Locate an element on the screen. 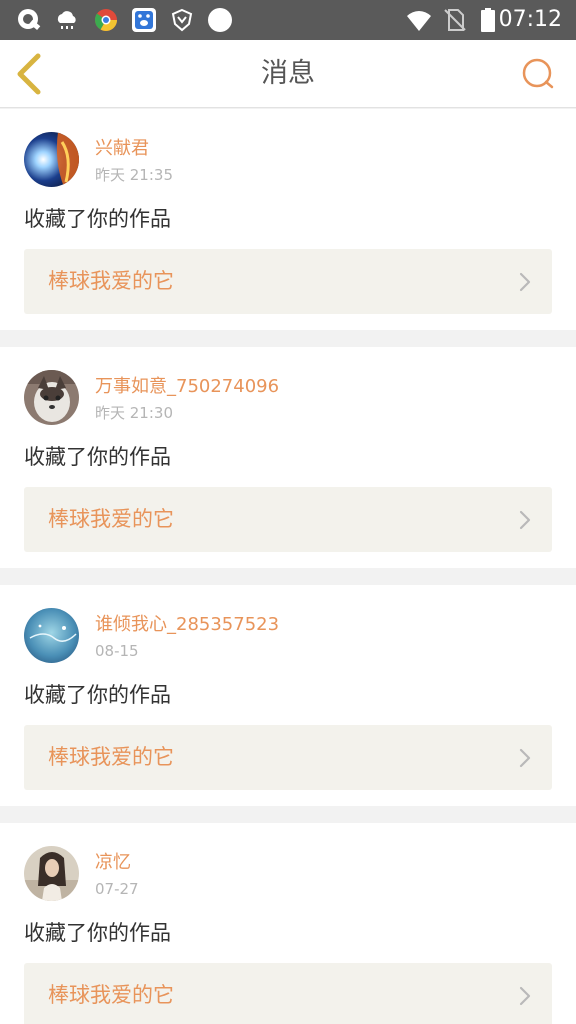 Image resolution: width=576 pixels, height=1024 pixels. username: 凉忆 is located at coordinates (113, 863).